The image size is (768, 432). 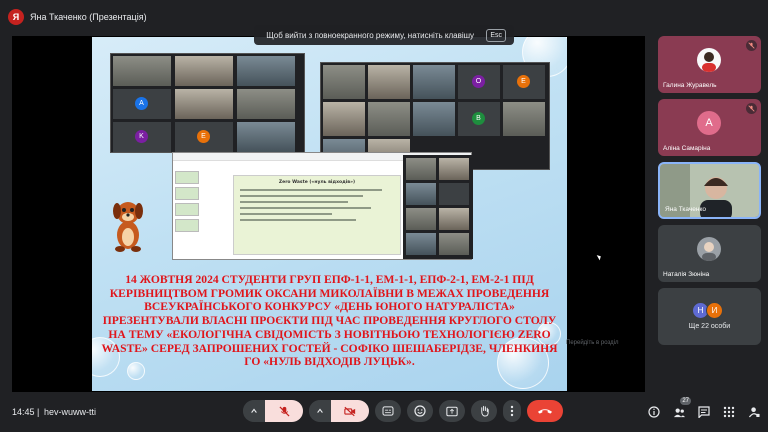 What do you see at coordinates (128, 227) in the screenshot?
I see `cartoon-dog-illustration` at bounding box center [128, 227].